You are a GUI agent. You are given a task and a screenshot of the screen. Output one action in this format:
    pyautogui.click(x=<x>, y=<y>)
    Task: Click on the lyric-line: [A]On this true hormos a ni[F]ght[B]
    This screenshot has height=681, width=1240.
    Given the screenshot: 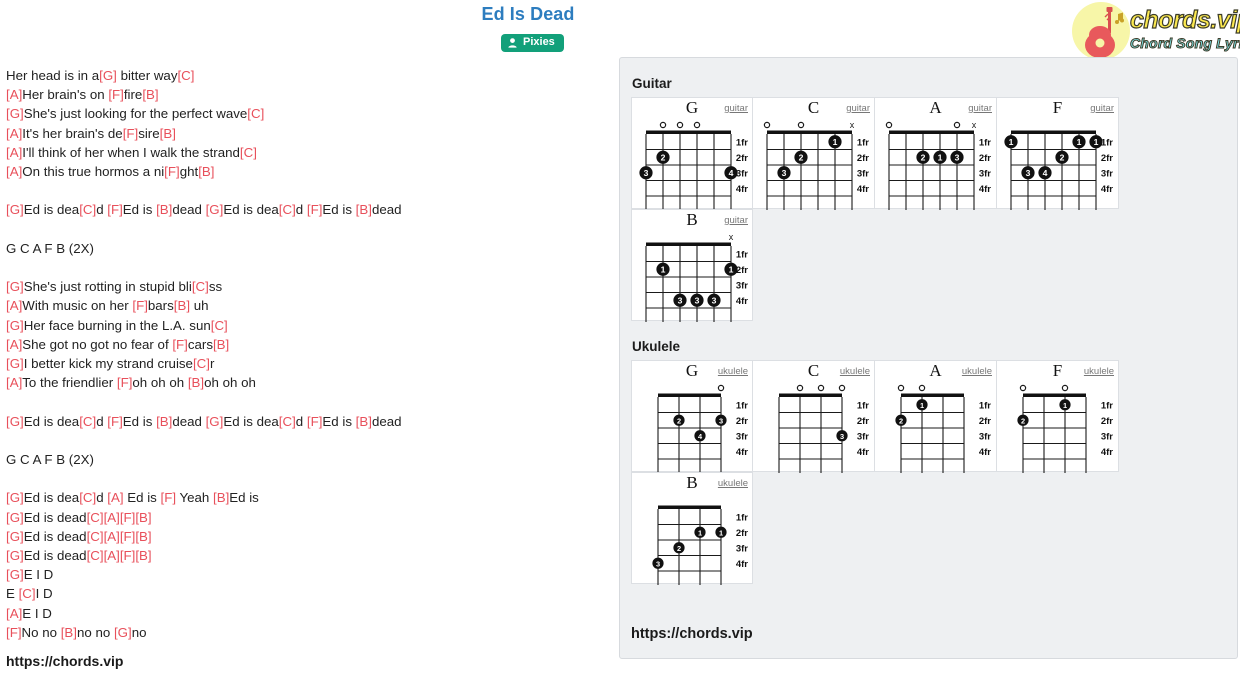 What is the action you would take?
    pyautogui.click(x=306, y=171)
    